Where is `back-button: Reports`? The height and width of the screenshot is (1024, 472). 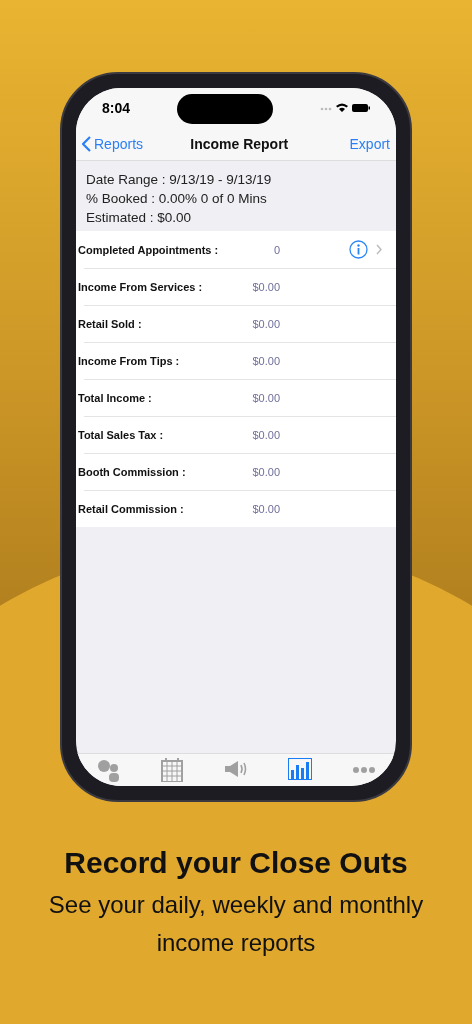
back-button: Reports is located at coordinates (113, 144).